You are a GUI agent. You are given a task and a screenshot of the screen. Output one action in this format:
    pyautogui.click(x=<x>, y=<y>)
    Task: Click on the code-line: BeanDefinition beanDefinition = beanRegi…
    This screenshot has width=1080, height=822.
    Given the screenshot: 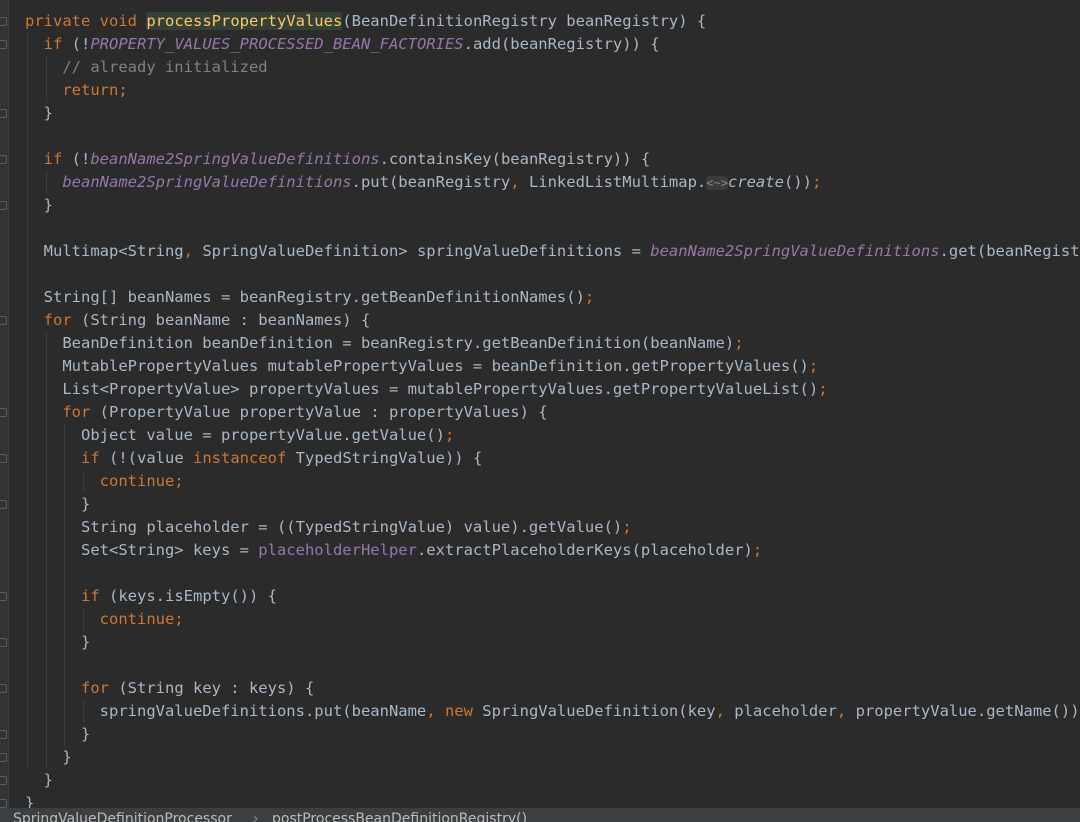 What is the action you would take?
    pyautogui.click(x=384, y=343)
    